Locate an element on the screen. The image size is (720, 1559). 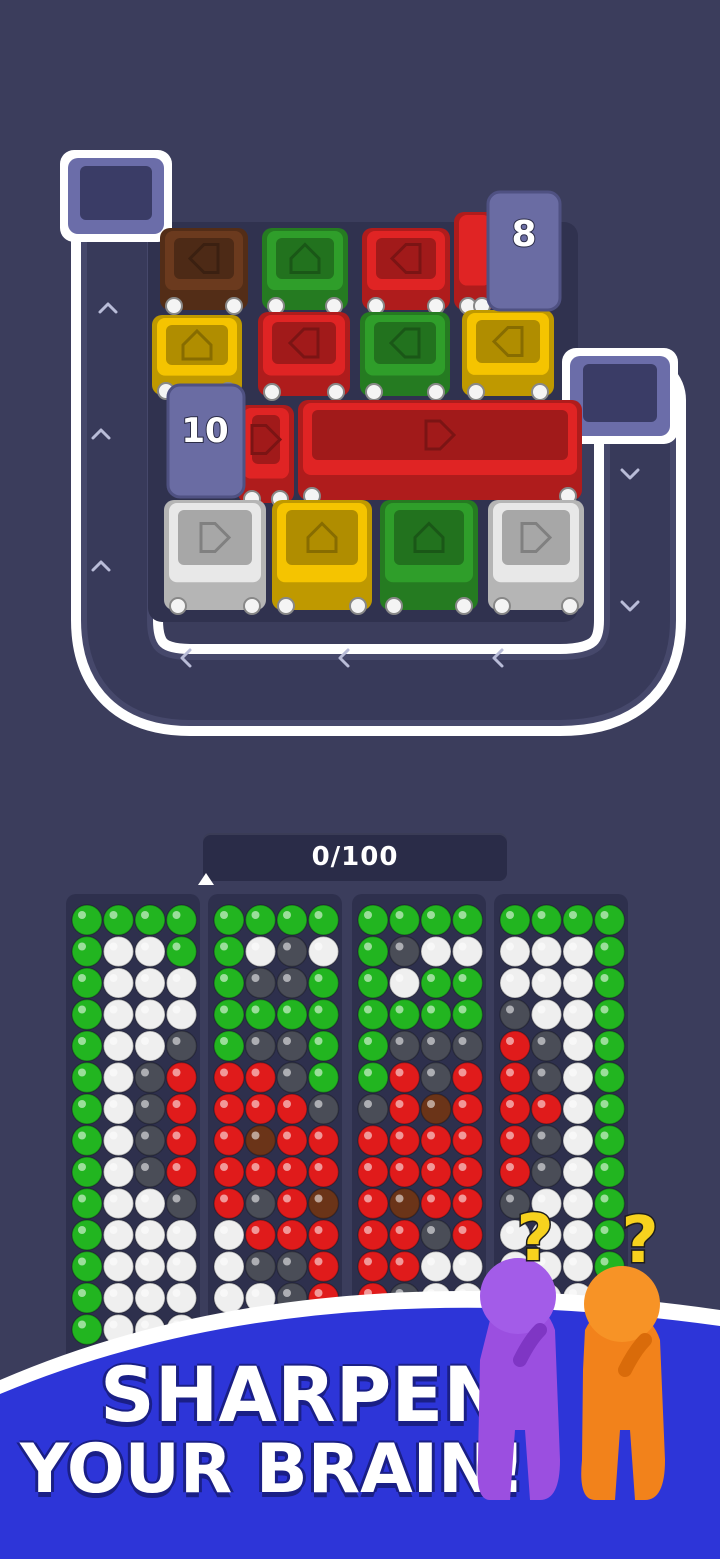
progress-label: 0/100 is located at coordinates (355, 857).